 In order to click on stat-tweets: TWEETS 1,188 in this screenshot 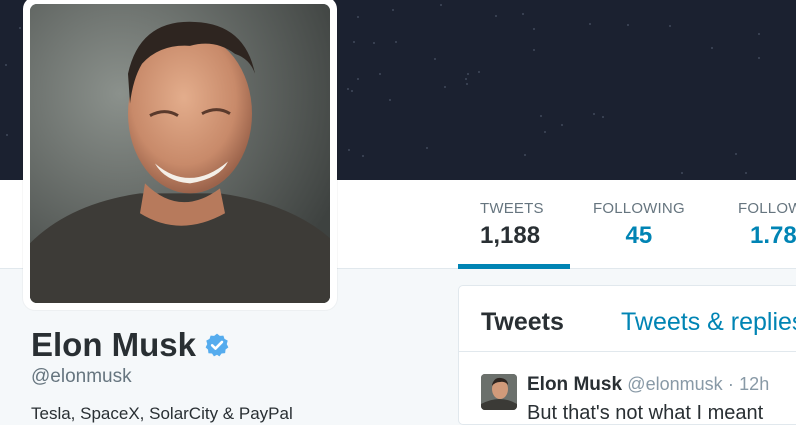, I will do `click(512, 225)`.